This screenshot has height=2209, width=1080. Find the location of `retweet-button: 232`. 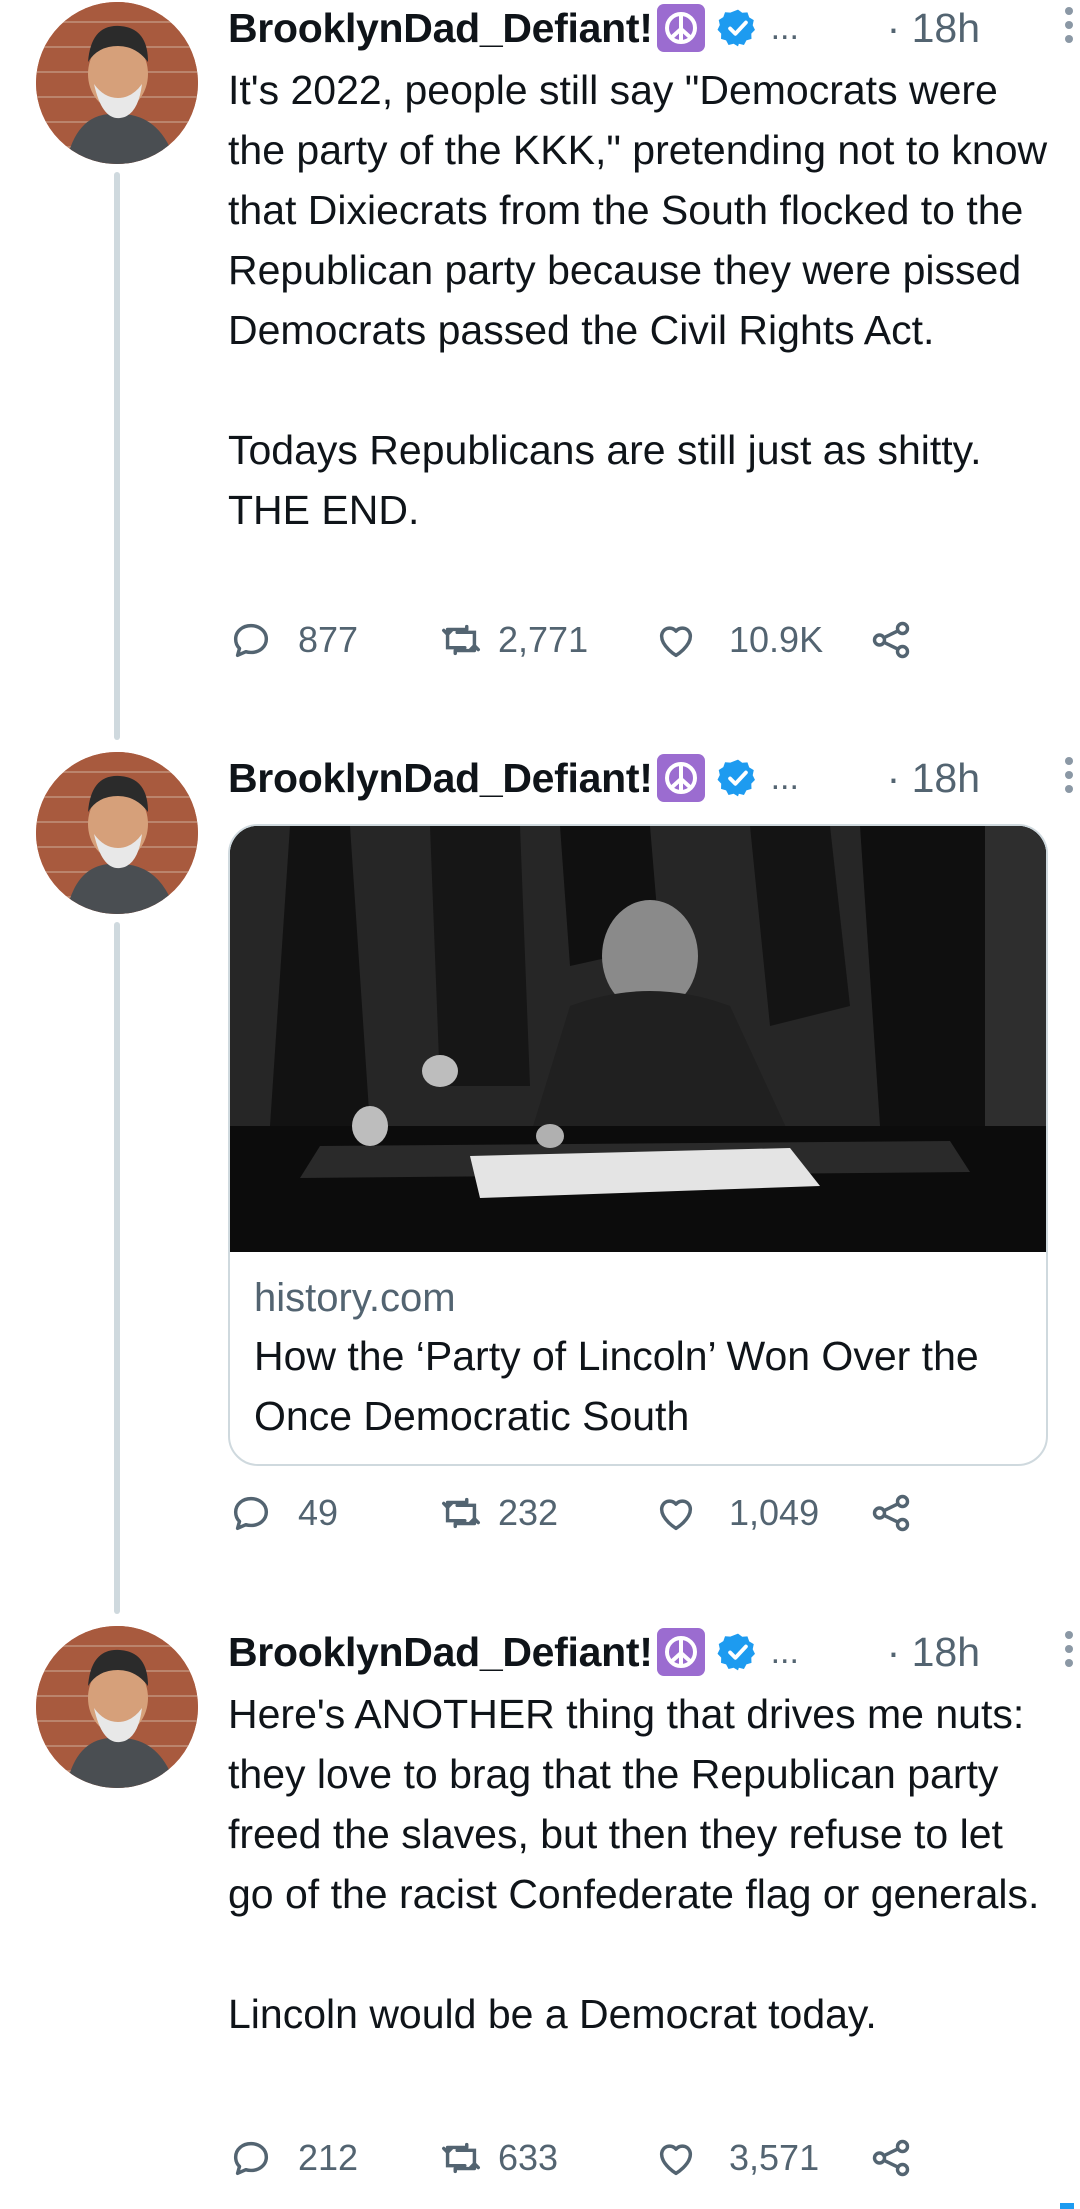

retweet-button: 232 is located at coordinates (498, 1513).